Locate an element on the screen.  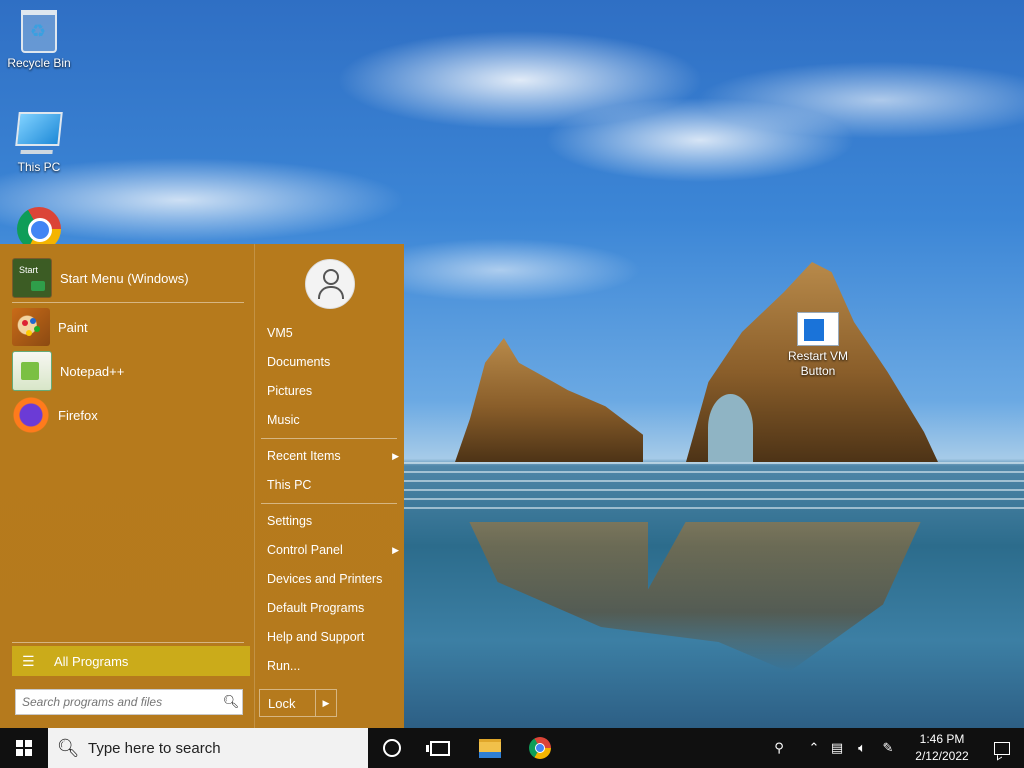
start-search-box: 🔍︎ is located at coordinates (129, 702).